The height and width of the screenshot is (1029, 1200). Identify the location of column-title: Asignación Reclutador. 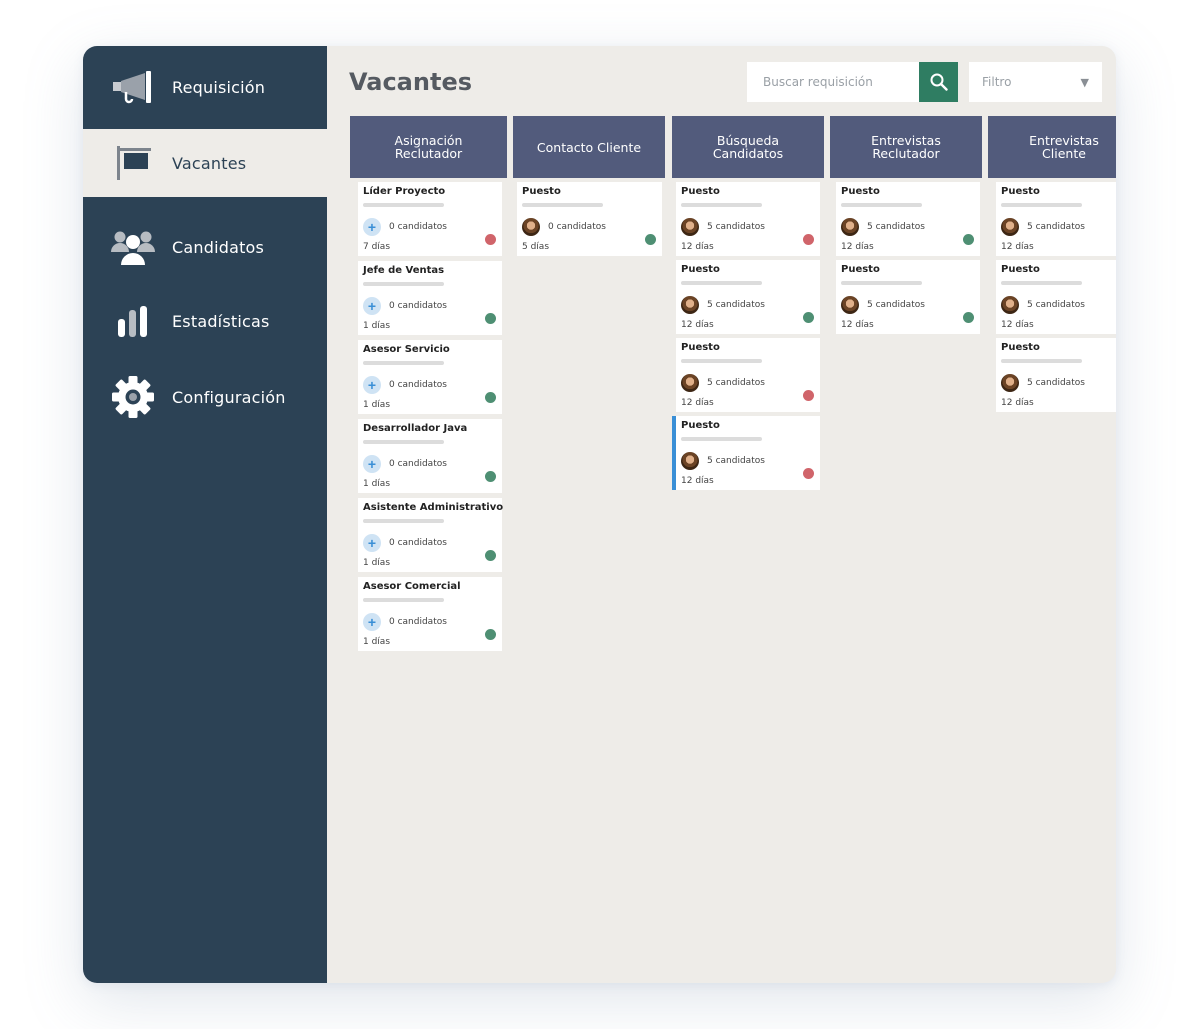
(428, 147).